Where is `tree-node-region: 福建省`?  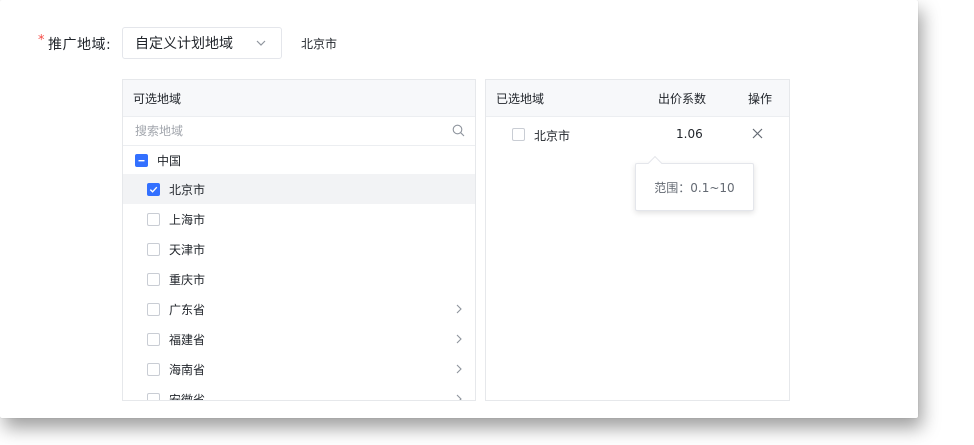
tree-node-region: 福建省 is located at coordinates (299, 339).